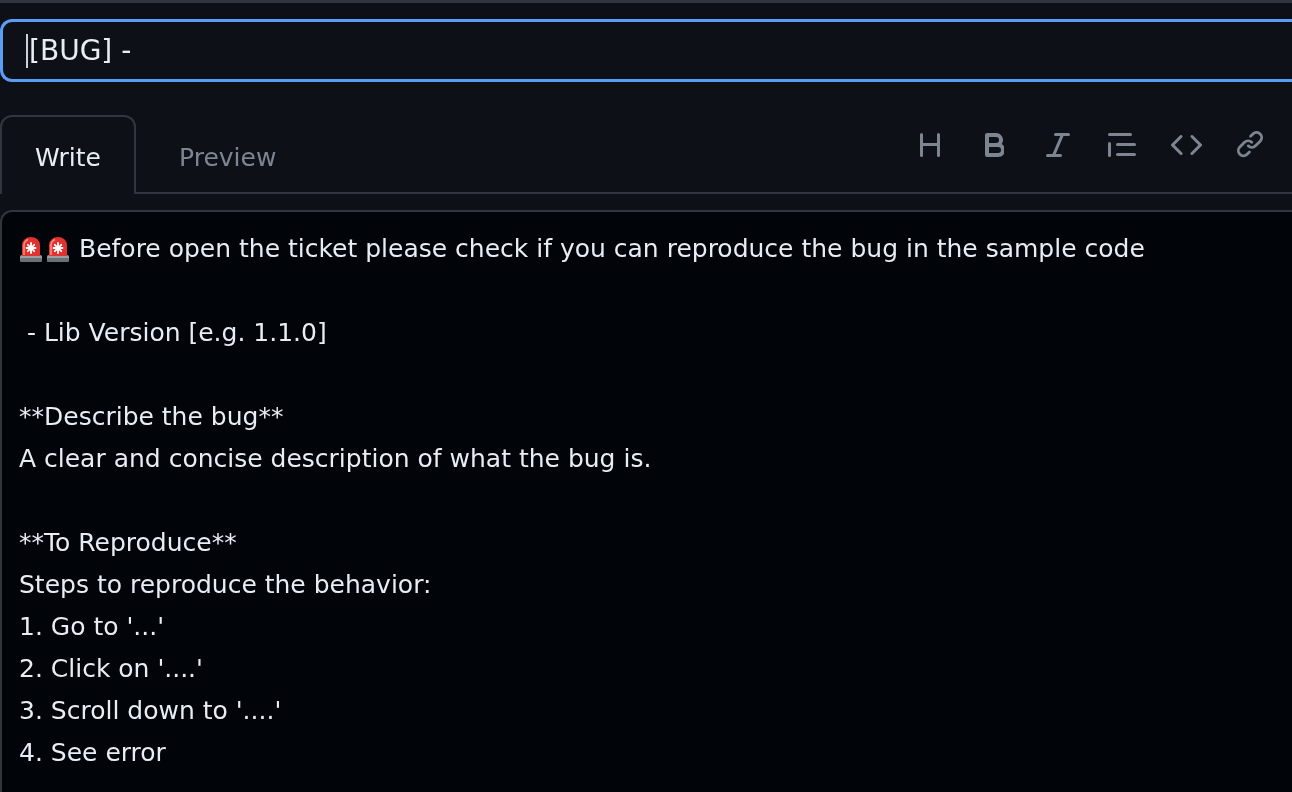 This screenshot has width=1292, height=792. I want to click on italic-icon, so click(1058, 144).